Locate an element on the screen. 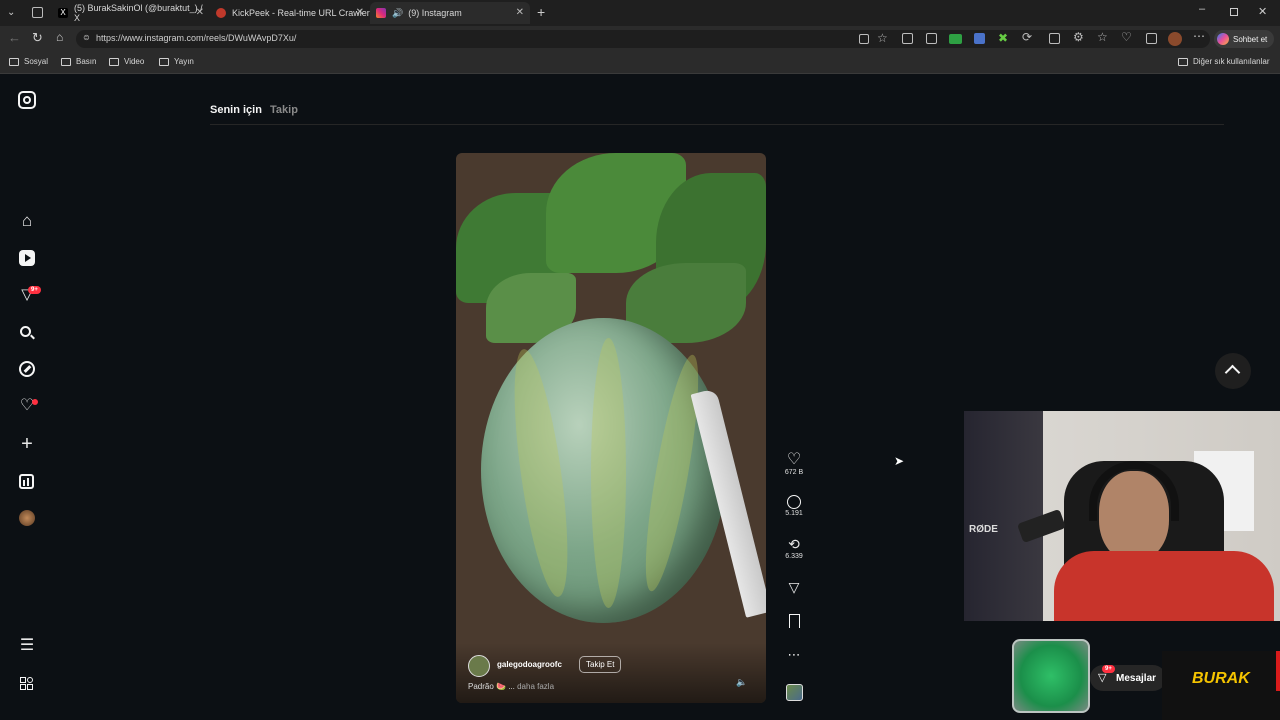 Image resolution: width=1280 pixels, height=720 pixels. tab-following: Takip is located at coordinates (284, 110).